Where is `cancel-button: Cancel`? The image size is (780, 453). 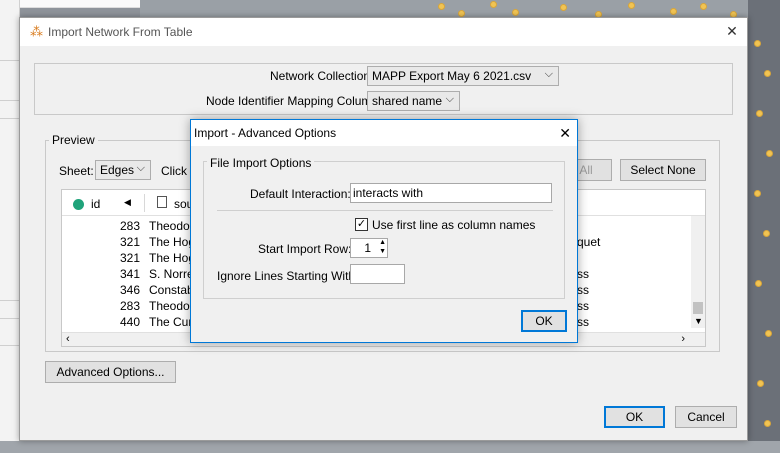 cancel-button: Cancel is located at coordinates (706, 417).